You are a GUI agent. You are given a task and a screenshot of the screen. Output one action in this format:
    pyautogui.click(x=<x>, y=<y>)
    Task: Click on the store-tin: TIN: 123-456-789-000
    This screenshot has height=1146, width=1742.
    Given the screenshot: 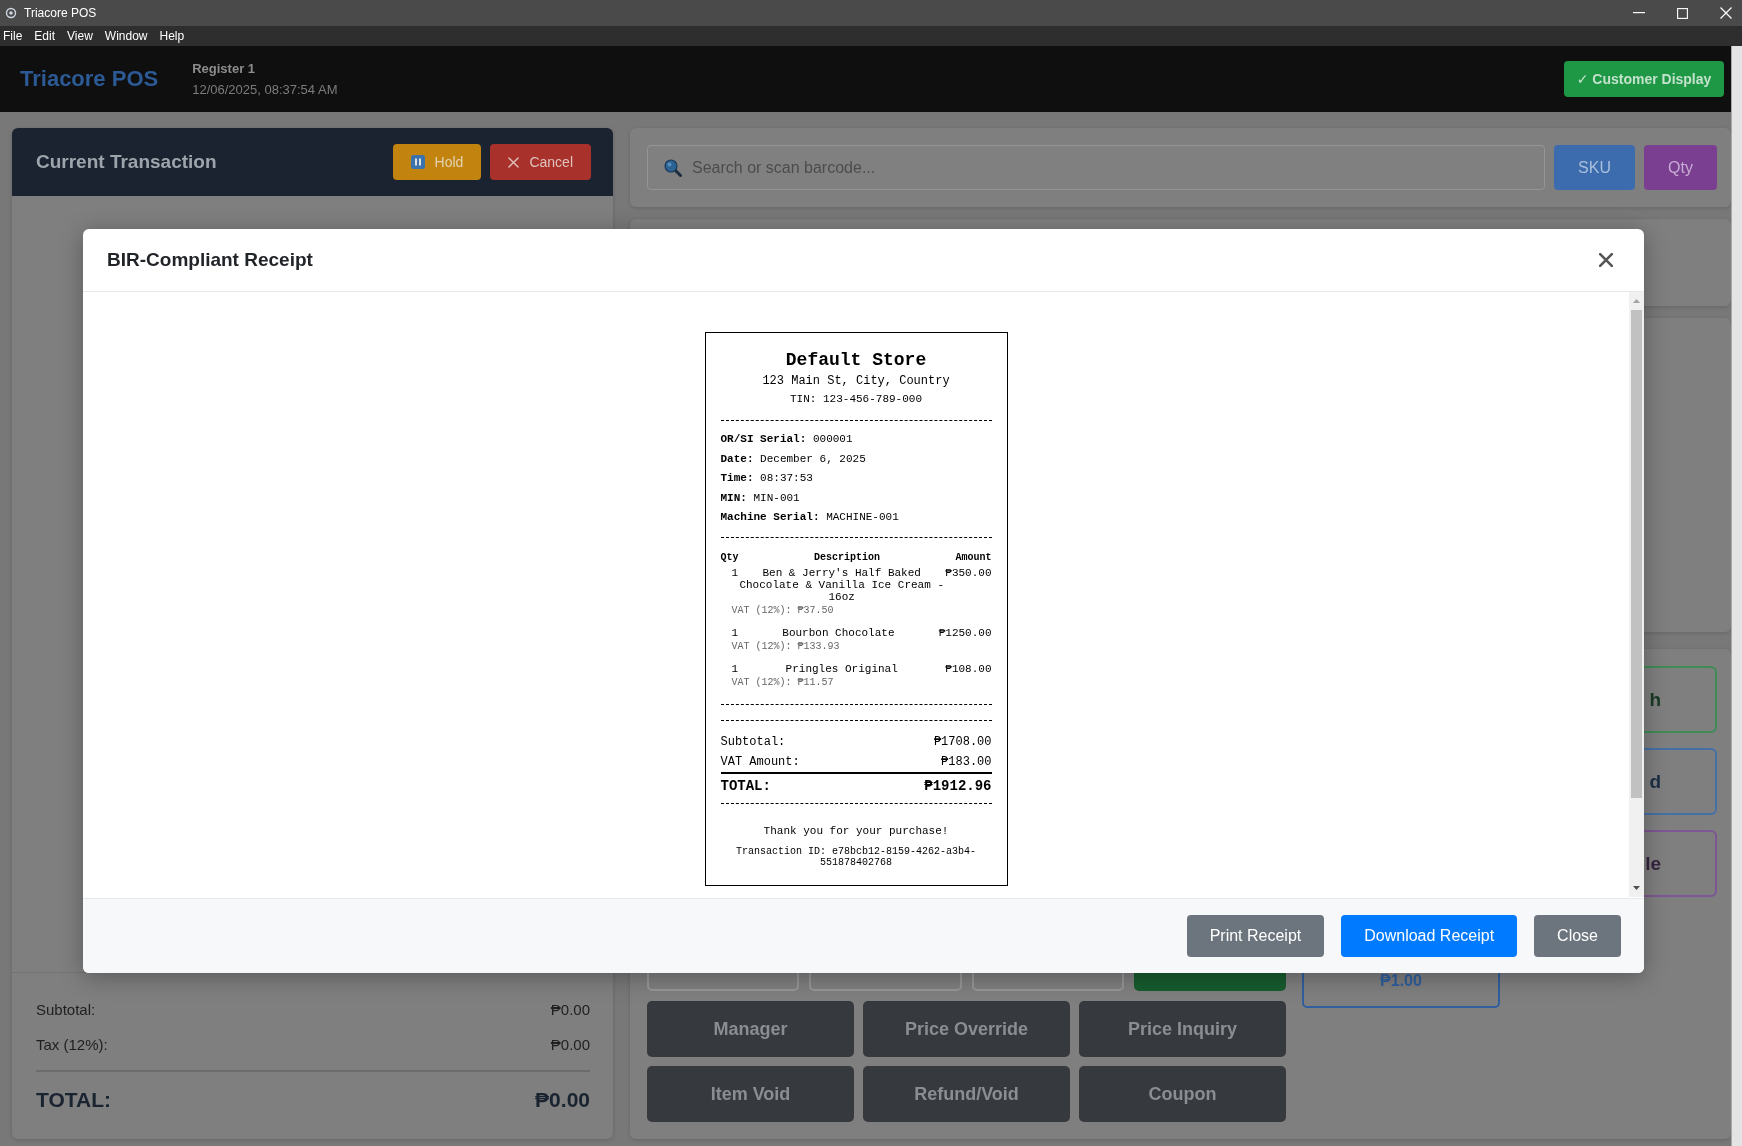 What is the action you would take?
    pyautogui.click(x=856, y=399)
    